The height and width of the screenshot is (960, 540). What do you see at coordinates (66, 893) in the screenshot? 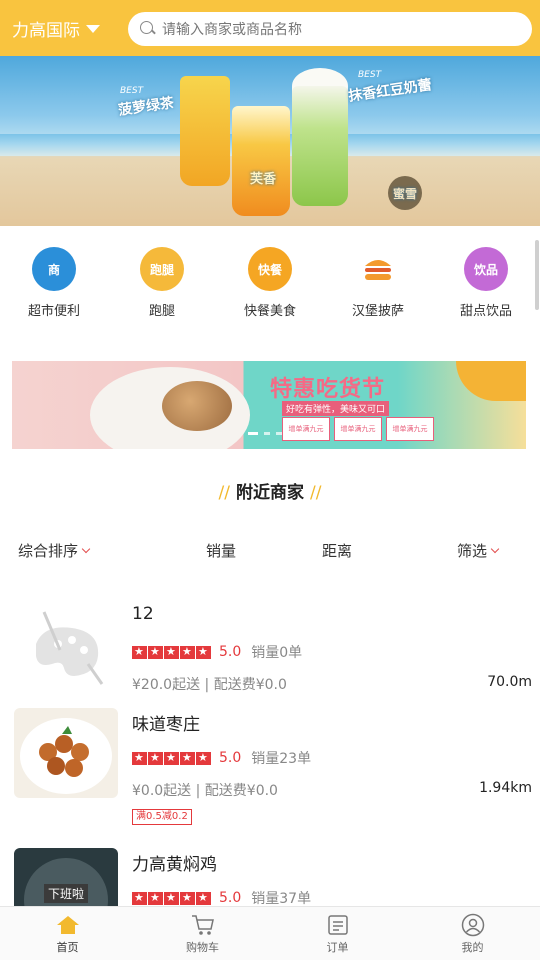
I see `thumb-label: 下班啦` at bounding box center [66, 893].